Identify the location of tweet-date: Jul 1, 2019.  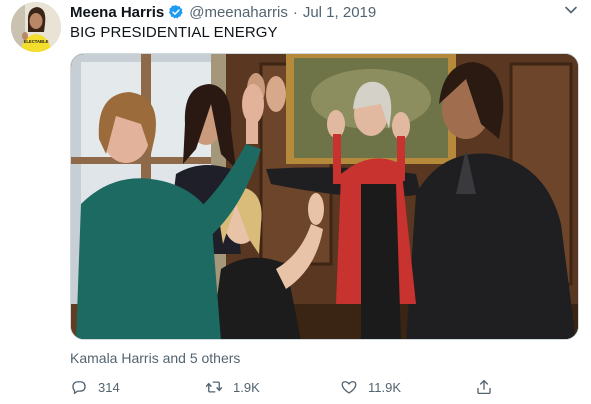
(339, 12).